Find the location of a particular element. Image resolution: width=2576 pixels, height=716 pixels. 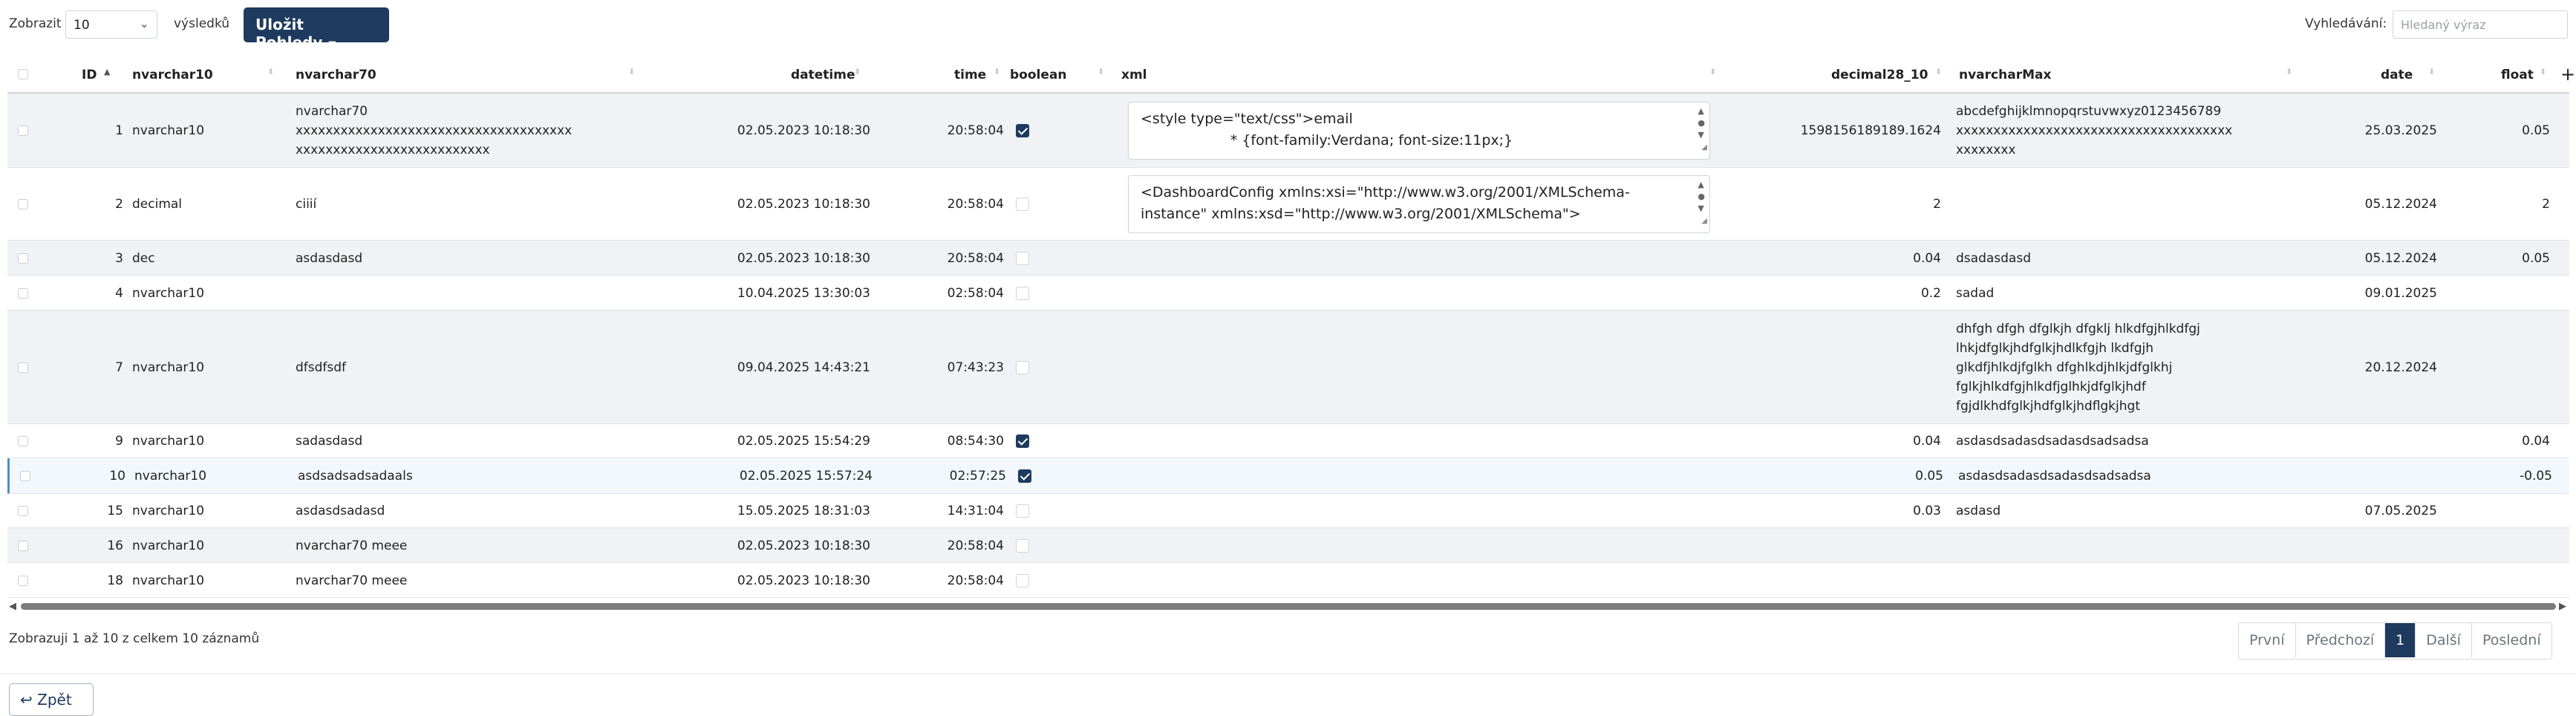

cell-time: 14:31:04 is located at coordinates (975, 511).